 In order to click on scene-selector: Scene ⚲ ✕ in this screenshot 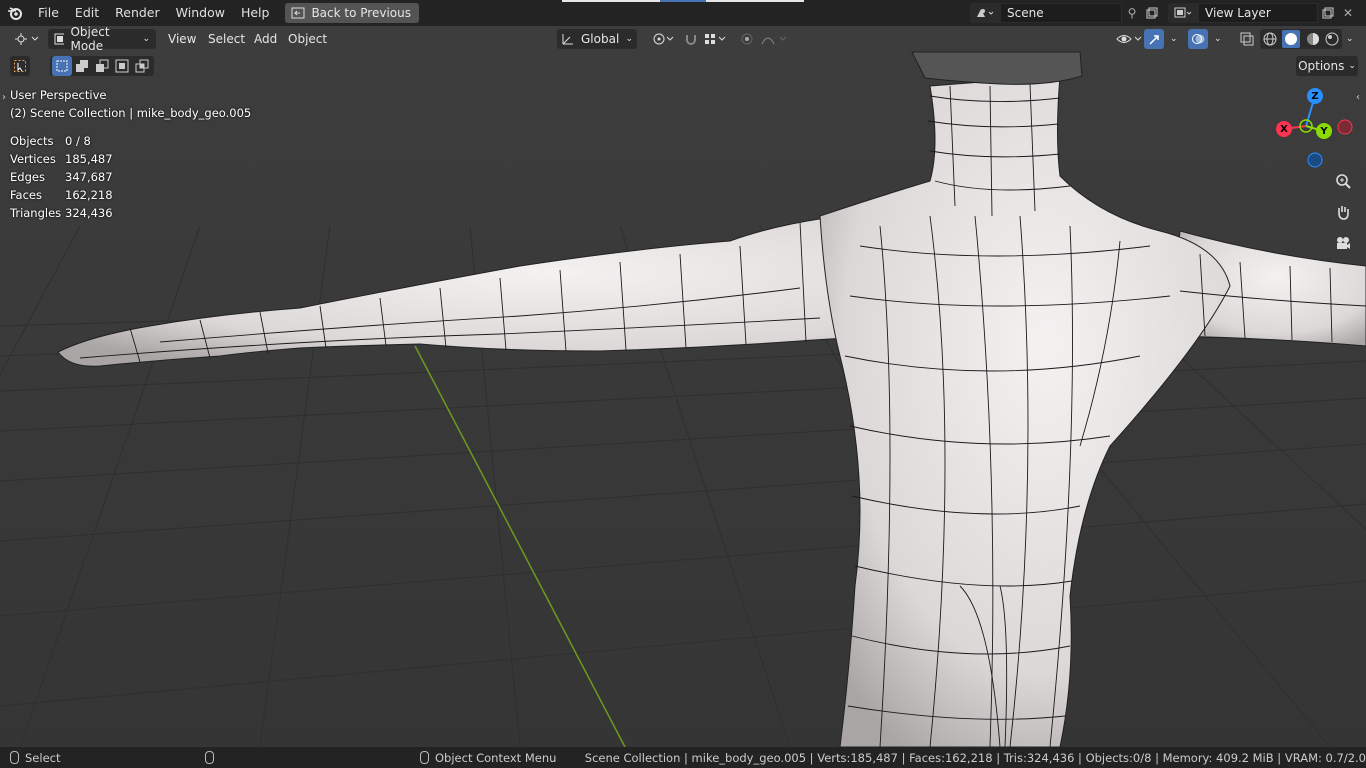, I will do `click(1076, 13)`.